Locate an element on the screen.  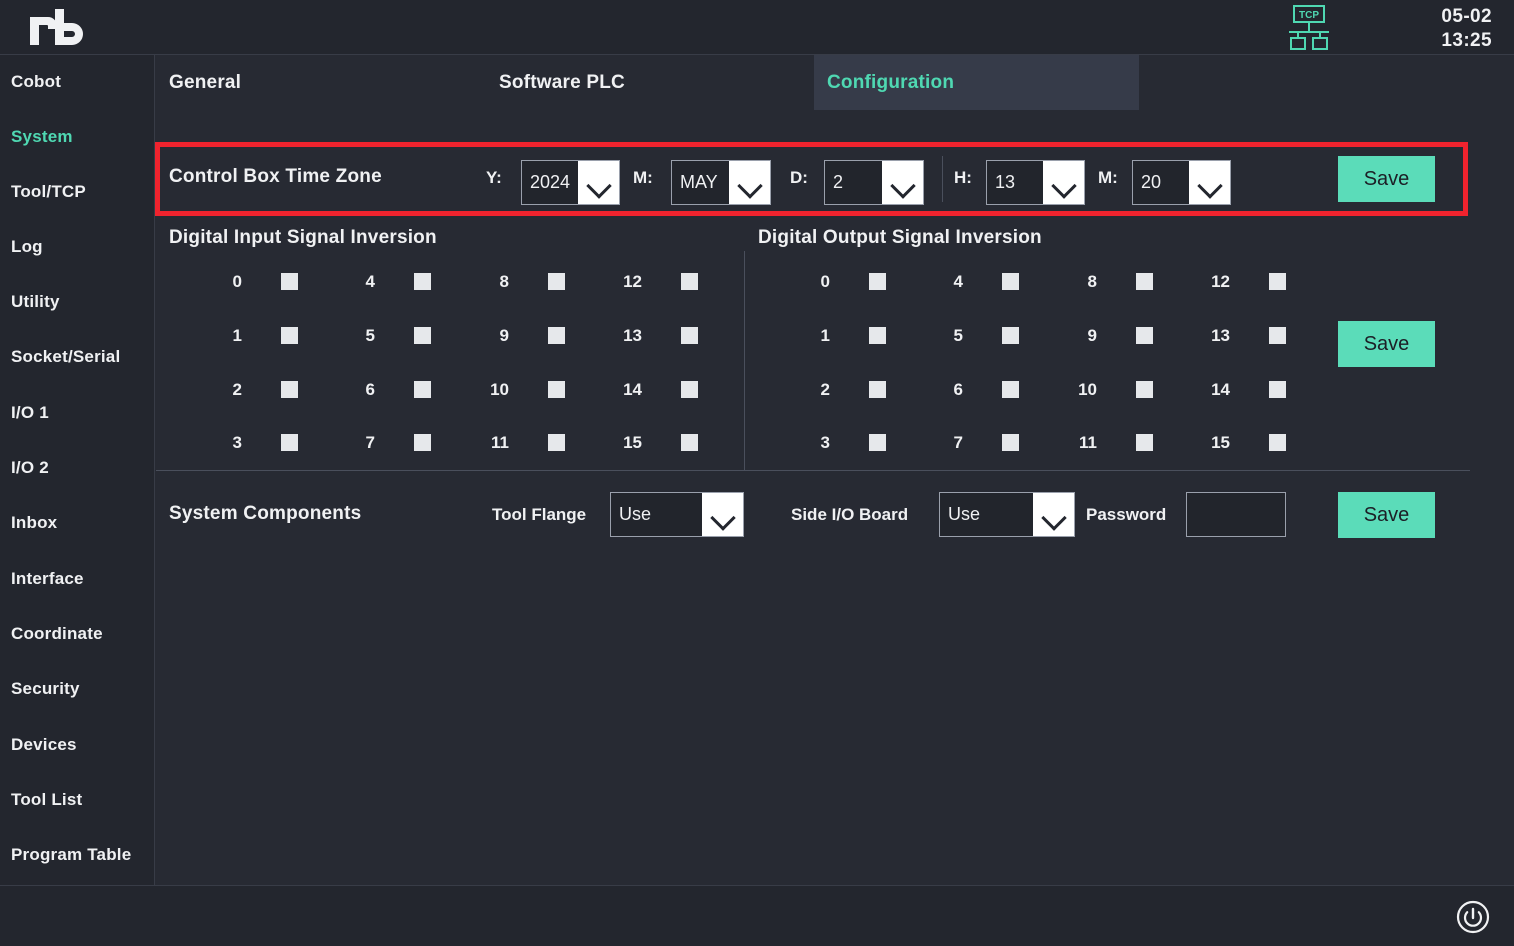
sidebar-item-inbox: Inbox is located at coordinates (34, 523).